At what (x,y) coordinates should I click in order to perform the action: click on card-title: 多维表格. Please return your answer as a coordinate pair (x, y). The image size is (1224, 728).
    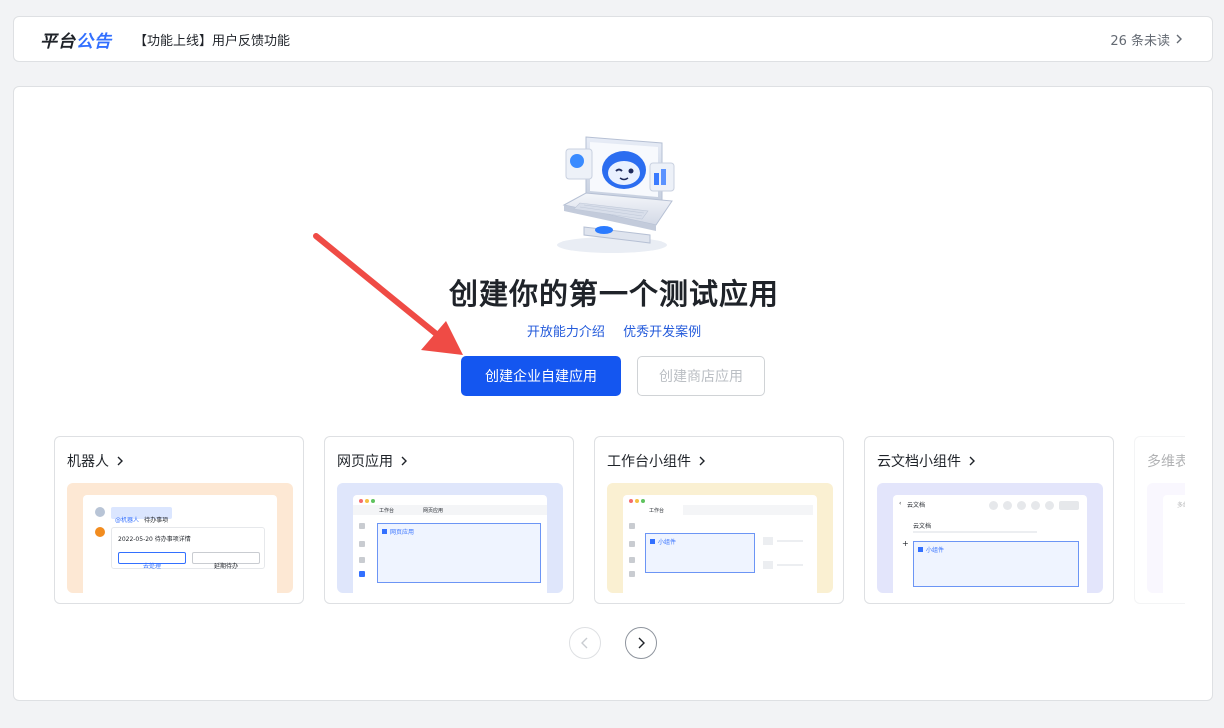
    Looking at the image, I should click on (1166, 461).